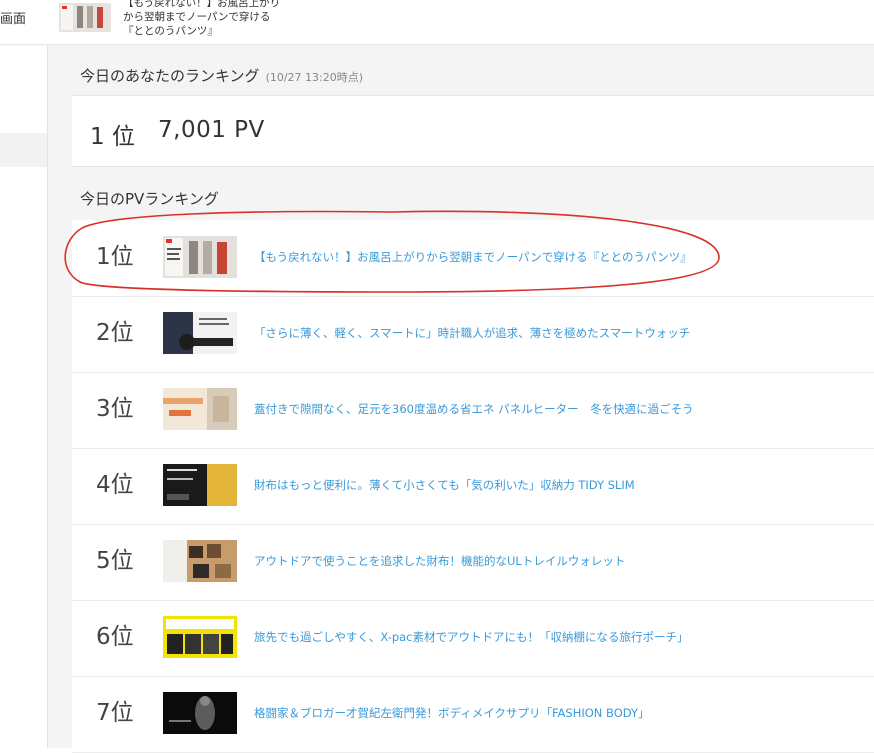 Image resolution: width=874 pixels, height=753 pixels. I want to click on ranking-item-link: 【もう戻れない！】お風呂上がりから翌朝までノーパンで穿ける『ととのうパンツ』, so click(473, 257).